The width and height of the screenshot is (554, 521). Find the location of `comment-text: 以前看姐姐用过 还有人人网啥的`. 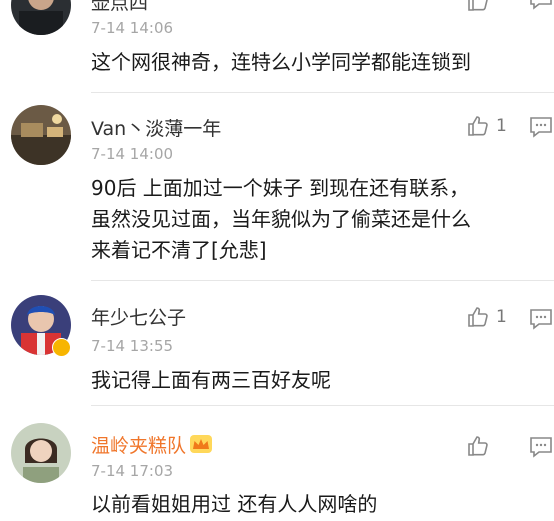

comment-text: 以前看姐姐用过 还有人人网啥的 is located at coordinates (234, 504).